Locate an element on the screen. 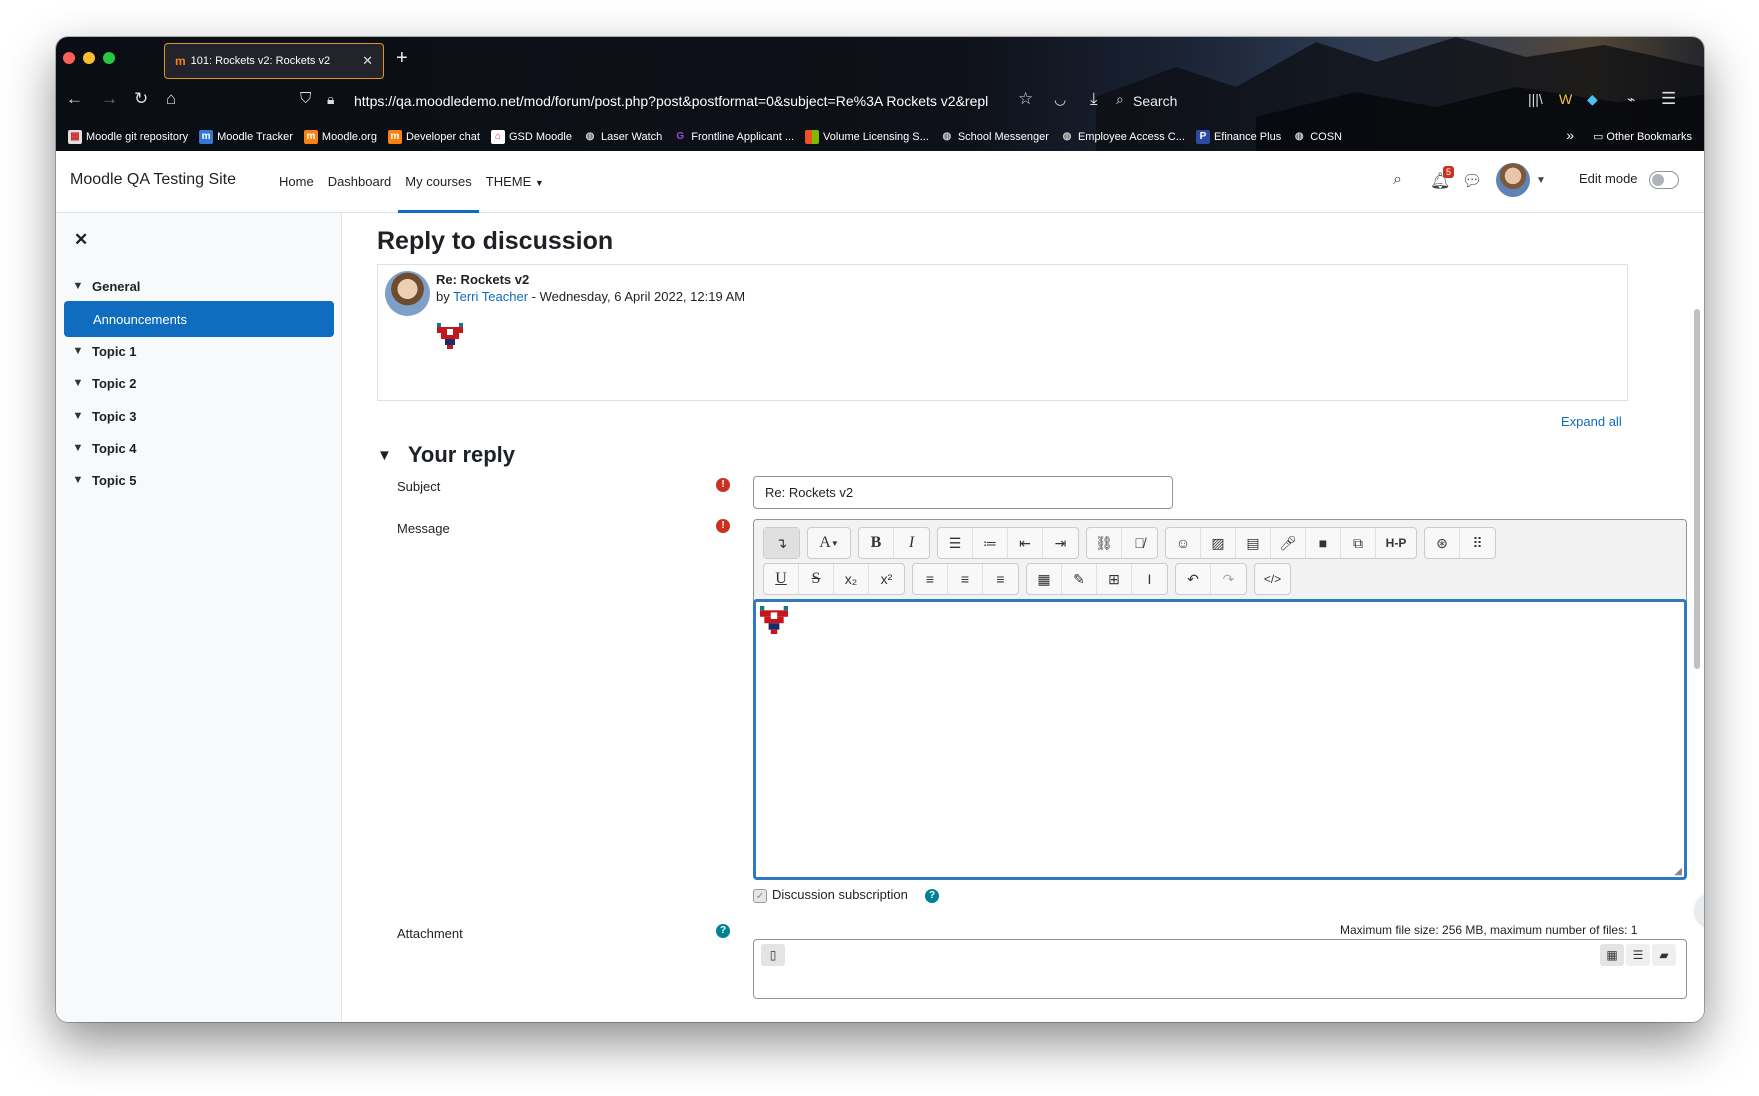 The width and height of the screenshot is (1759, 1096). browser-search-box: Search is located at coordinates (1155, 101).